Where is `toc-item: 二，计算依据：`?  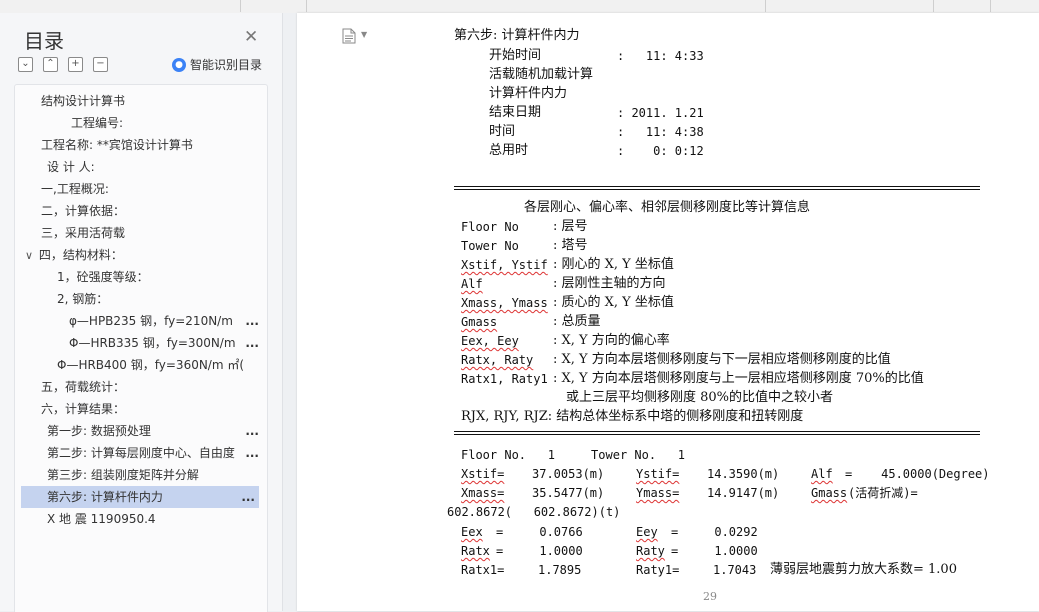 toc-item: 二，计算依据： is located at coordinates (83, 211).